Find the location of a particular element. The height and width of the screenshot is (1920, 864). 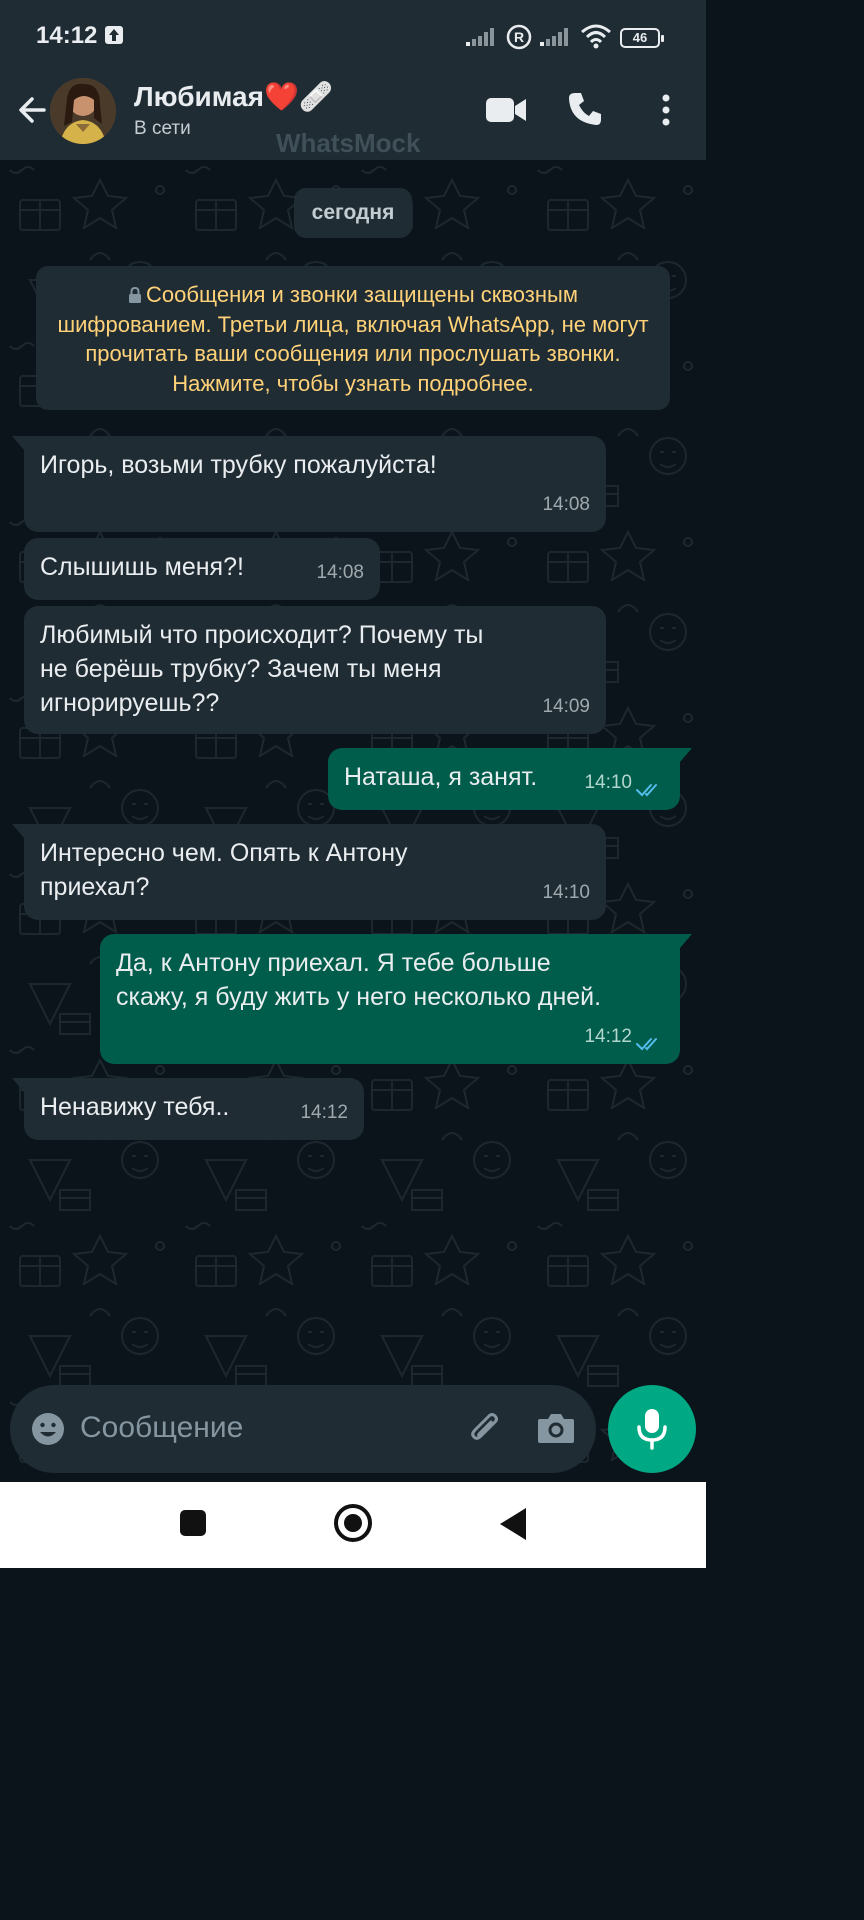

message-input-bar: Сообщение is located at coordinates (303, 1429).